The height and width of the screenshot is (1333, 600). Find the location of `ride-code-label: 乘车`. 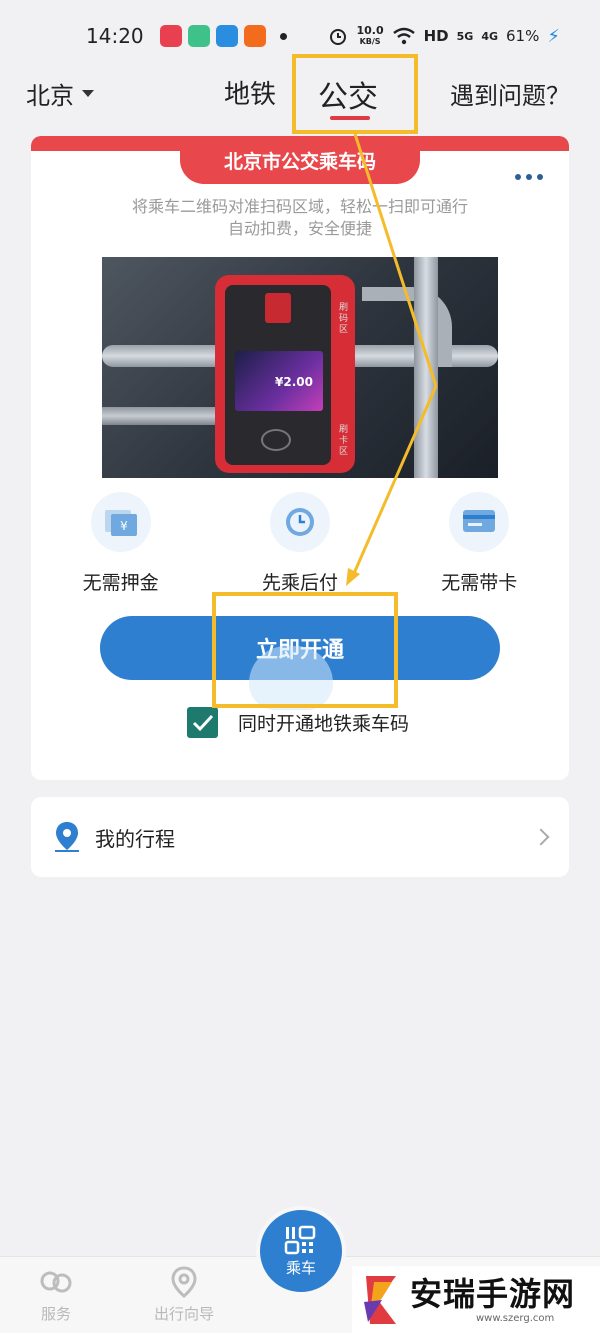

ride-code-label: 乘车 is located at coordinates (300, 1267).